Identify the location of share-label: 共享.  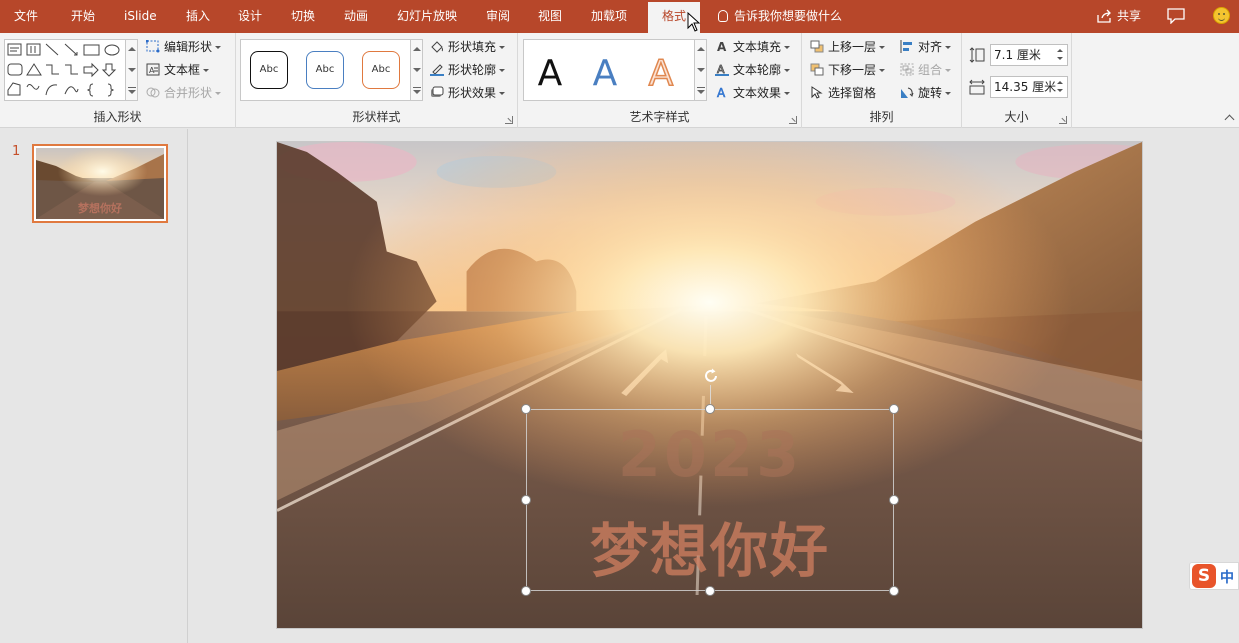
(1129, 16).